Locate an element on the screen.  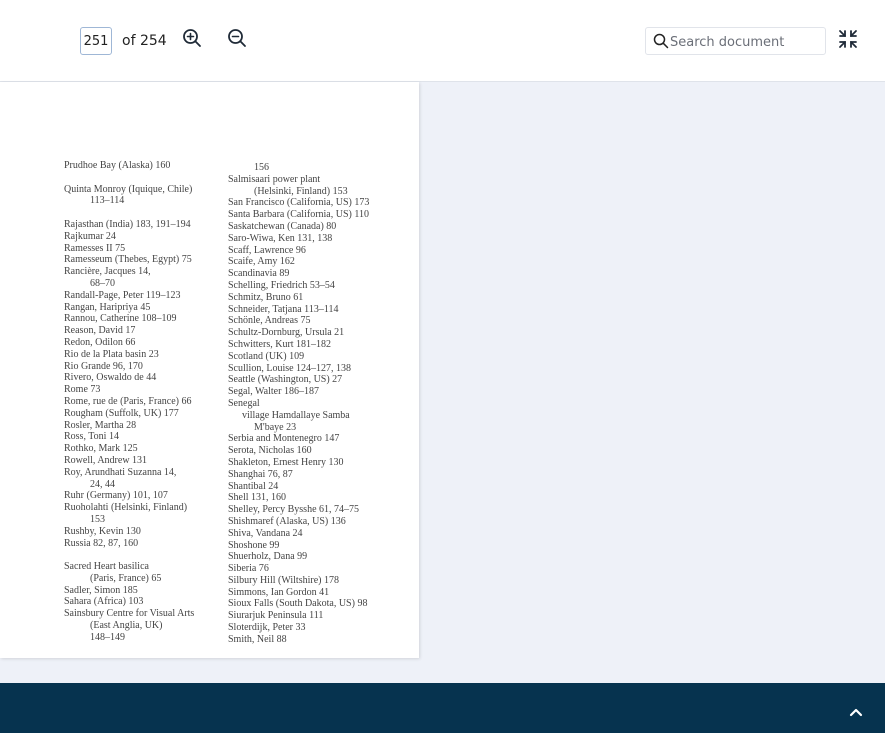
index-entry: Redon, Odilon 66 is located at coordinates (100, 342).